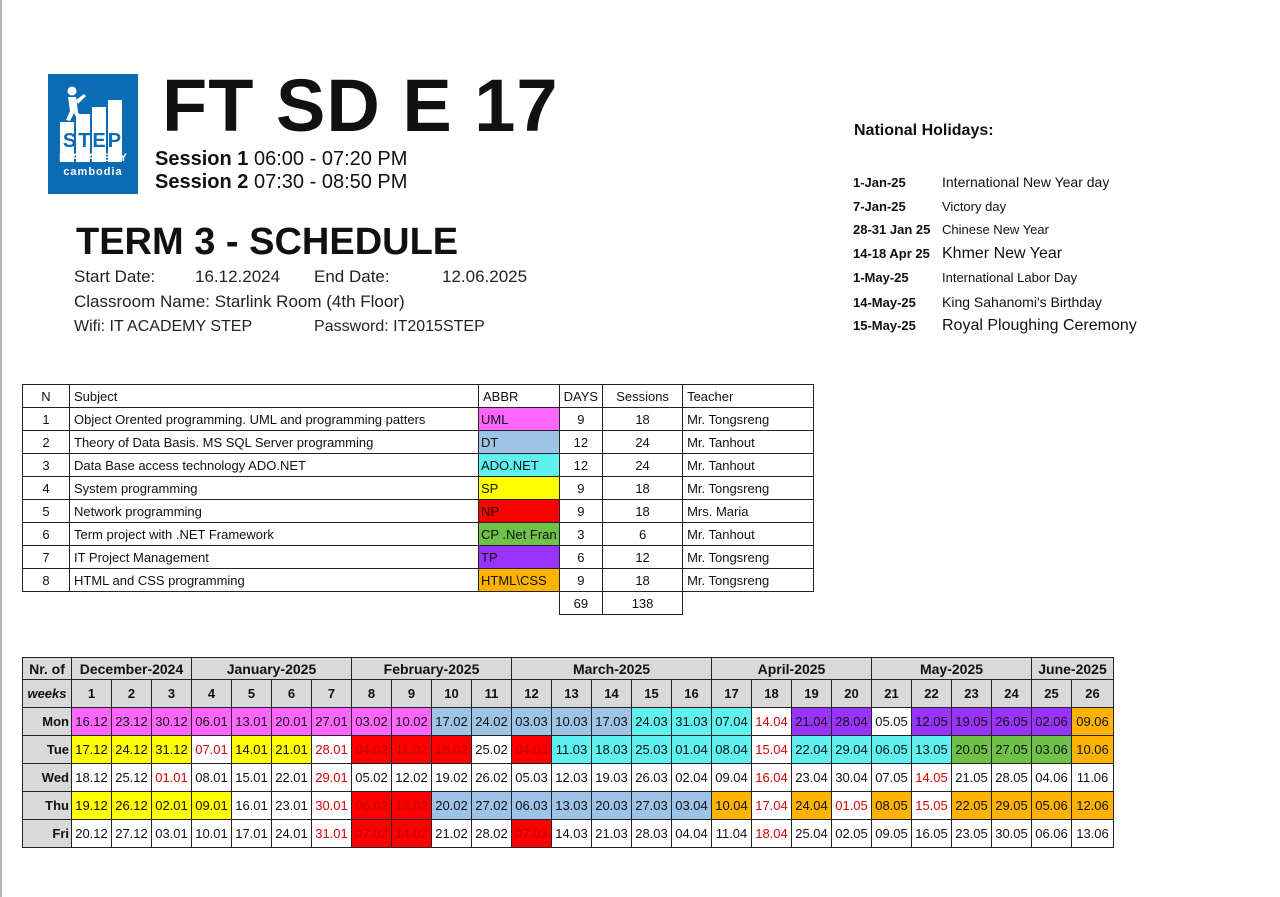  What do you see at coordinates (891, 777) in the screenshot?
I see `calendar-date-cell: 07.05` at bounding box center [891, 777].